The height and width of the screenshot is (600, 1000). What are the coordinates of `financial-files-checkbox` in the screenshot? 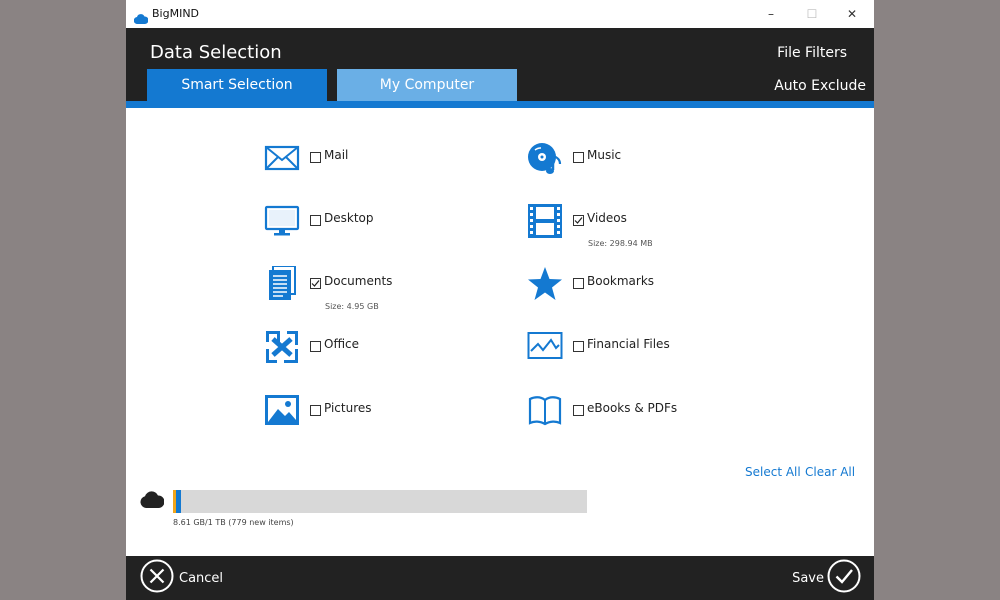 It's located at (578, 346).